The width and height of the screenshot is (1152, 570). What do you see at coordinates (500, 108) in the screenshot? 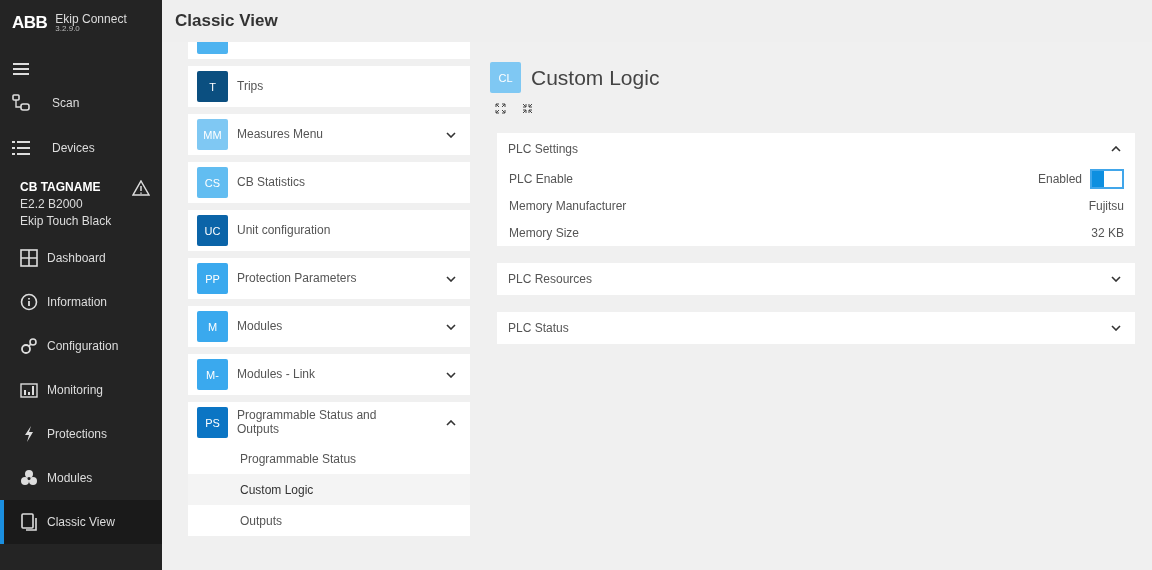
I see `expand-icon` at bounding box center [500, 108].